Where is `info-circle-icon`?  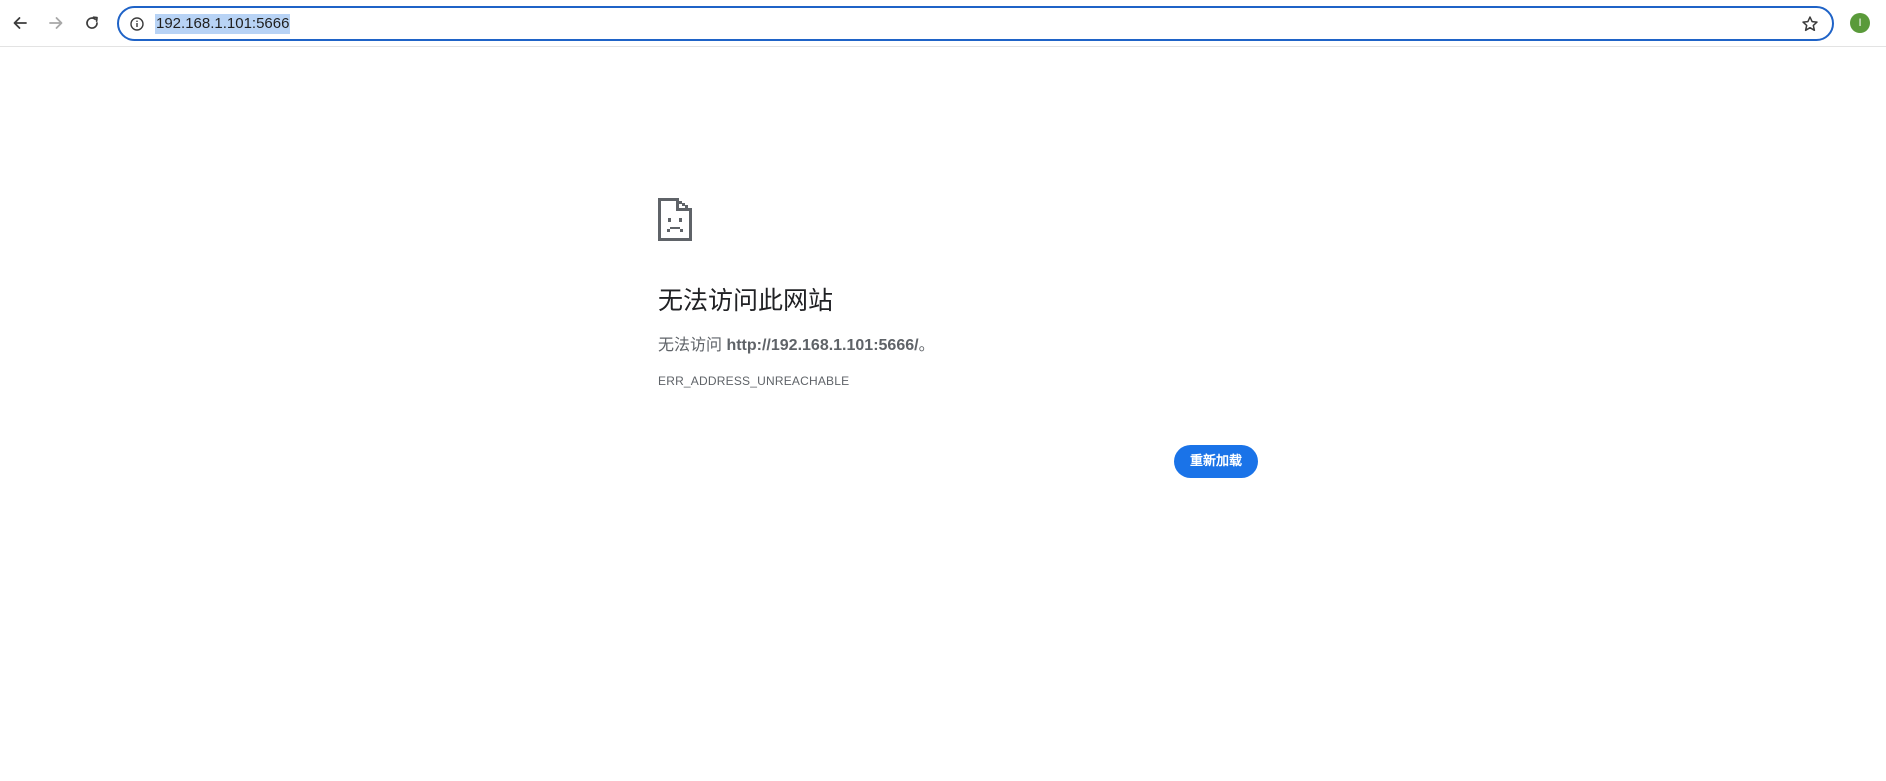 info-circle-icon is located at coordinates (137, 24).